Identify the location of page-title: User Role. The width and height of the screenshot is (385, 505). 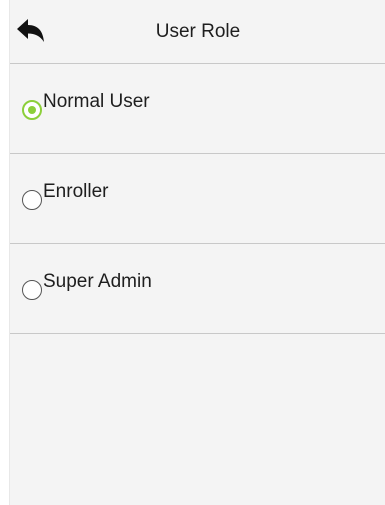
(198, 31).